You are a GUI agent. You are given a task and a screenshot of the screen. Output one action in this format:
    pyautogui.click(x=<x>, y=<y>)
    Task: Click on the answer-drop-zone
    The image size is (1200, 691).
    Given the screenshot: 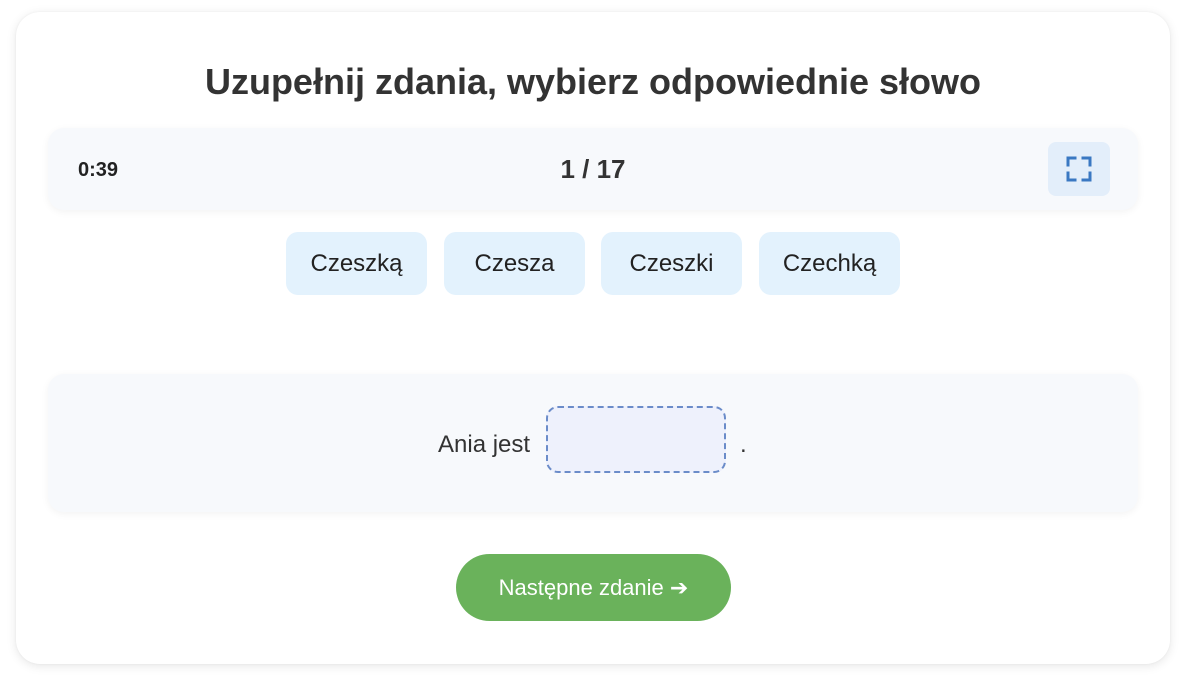 What is the action you would take?
    pyautogui.click(x=636, y=439)
    